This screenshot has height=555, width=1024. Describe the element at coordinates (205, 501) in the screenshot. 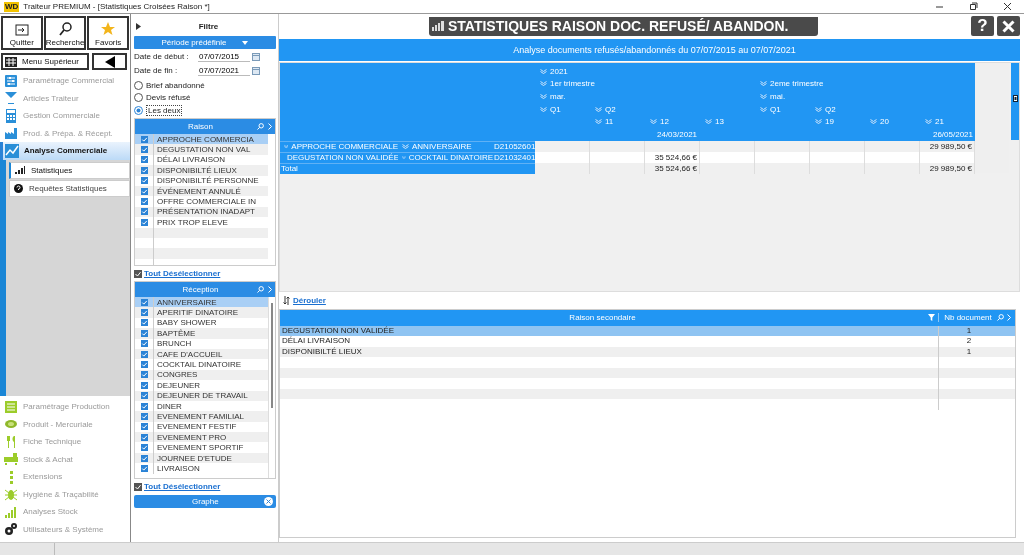

I see `graph-button: Graphe` at that location.